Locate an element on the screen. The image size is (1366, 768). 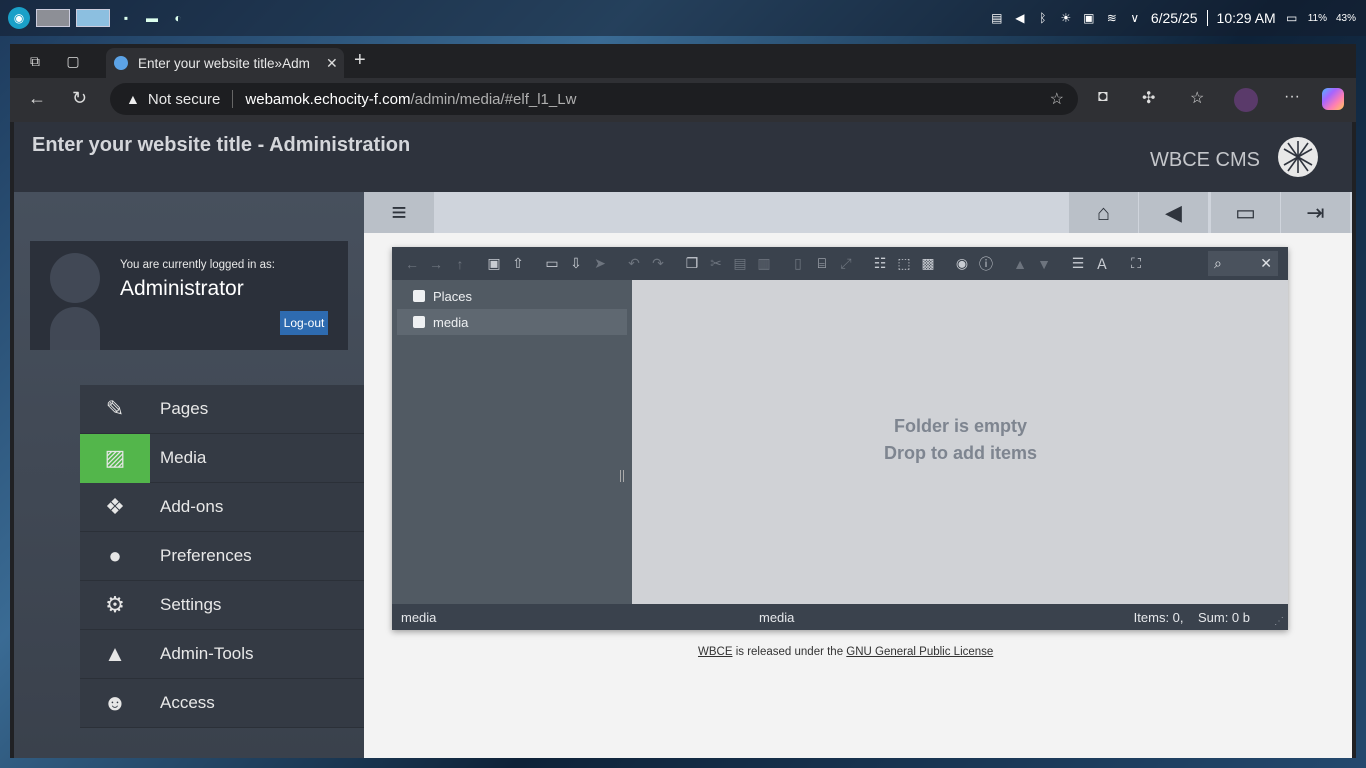
new-tab-icon: + is located at coordinates (360, 60).